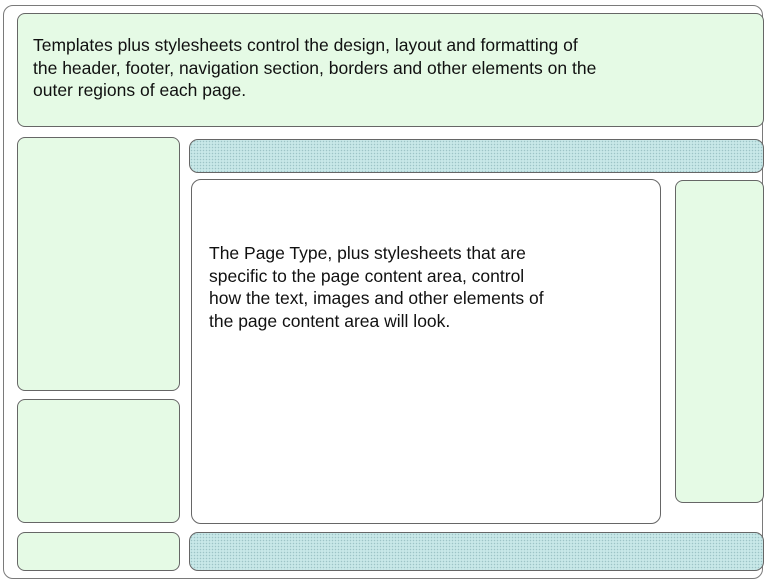  I want to click on footer-left-region, so click(98, 551).